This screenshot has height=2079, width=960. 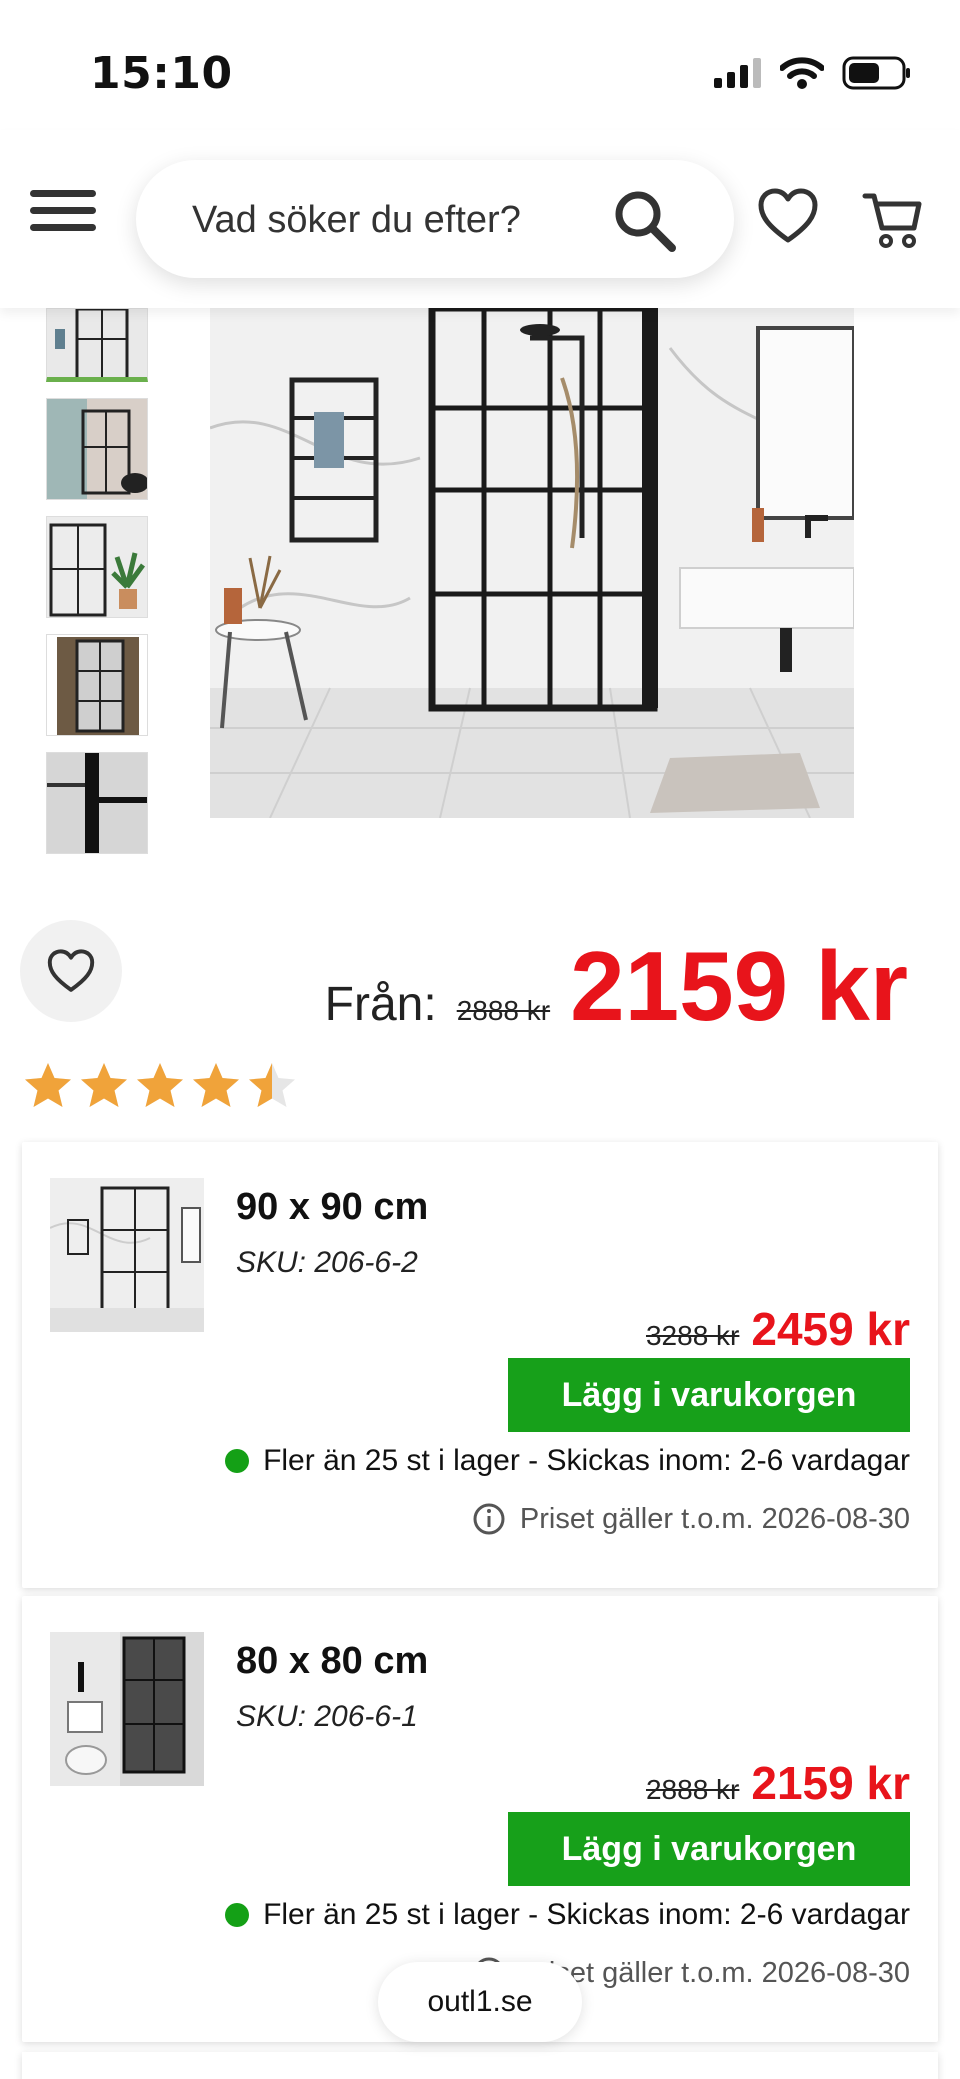 I want to click on thumbnail-gallery, so click(x=97, y=589).